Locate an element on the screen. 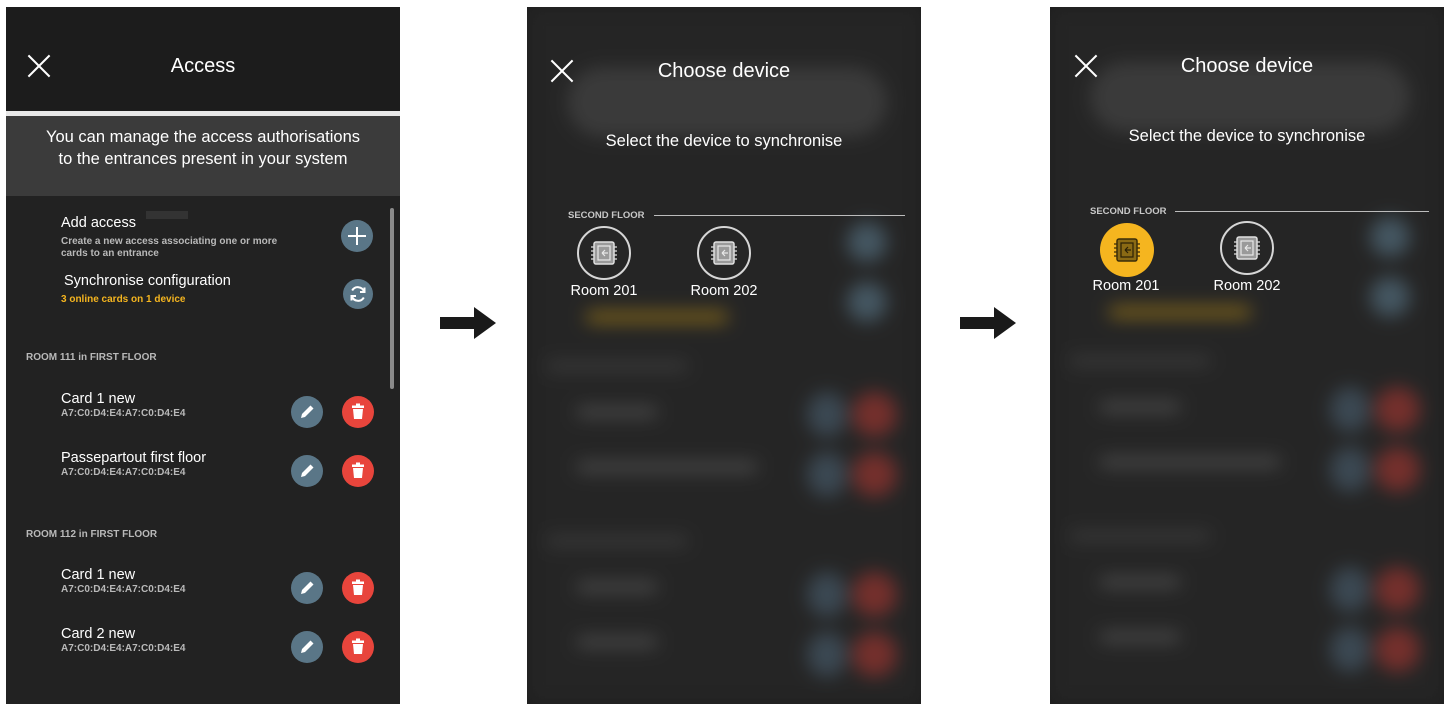  device-button-selected is located at coordinates (1127, 250).